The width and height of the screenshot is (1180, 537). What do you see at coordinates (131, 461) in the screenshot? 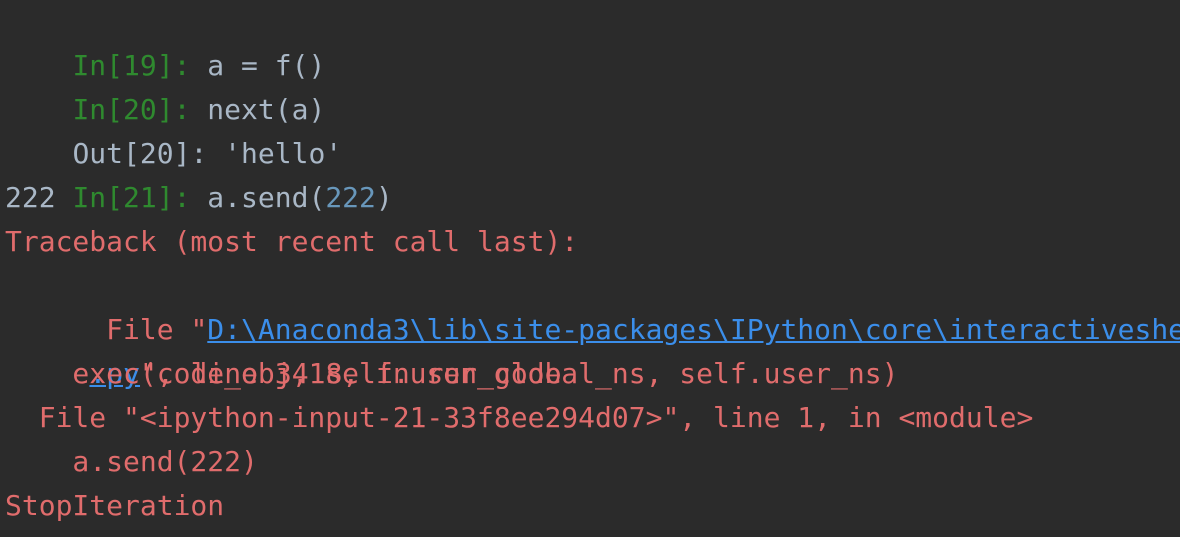
I see `traceback-frame-2-code: a.send(222)` at bounding box center [131, 461].